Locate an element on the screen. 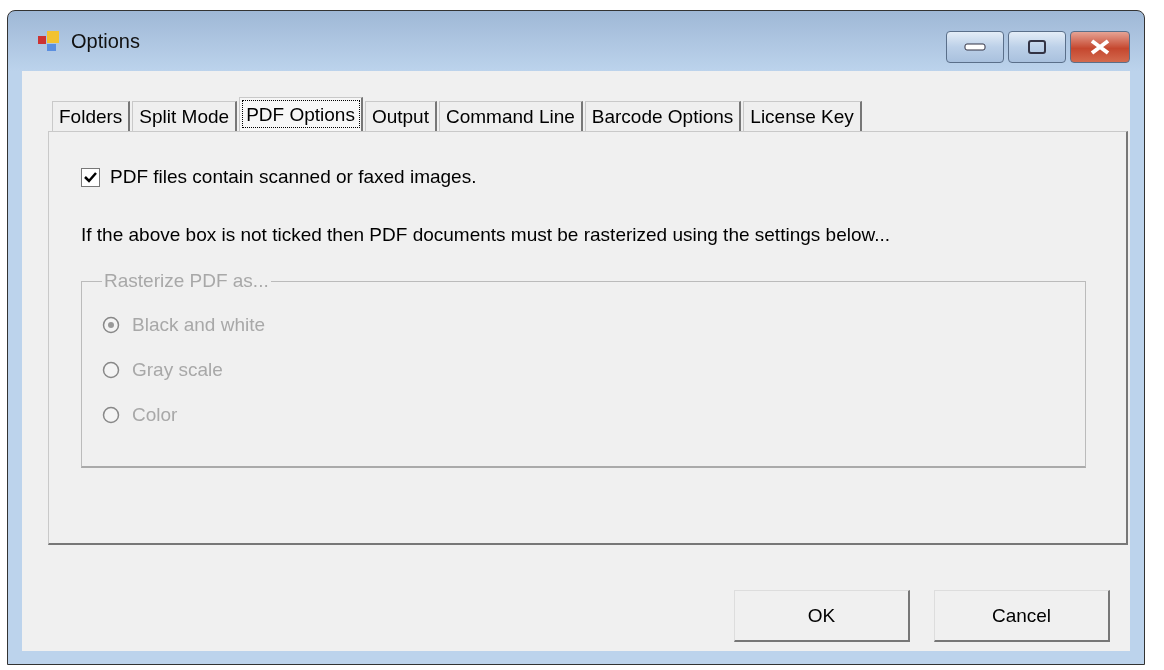  window-title: Options is located at coordinates (106, 41).